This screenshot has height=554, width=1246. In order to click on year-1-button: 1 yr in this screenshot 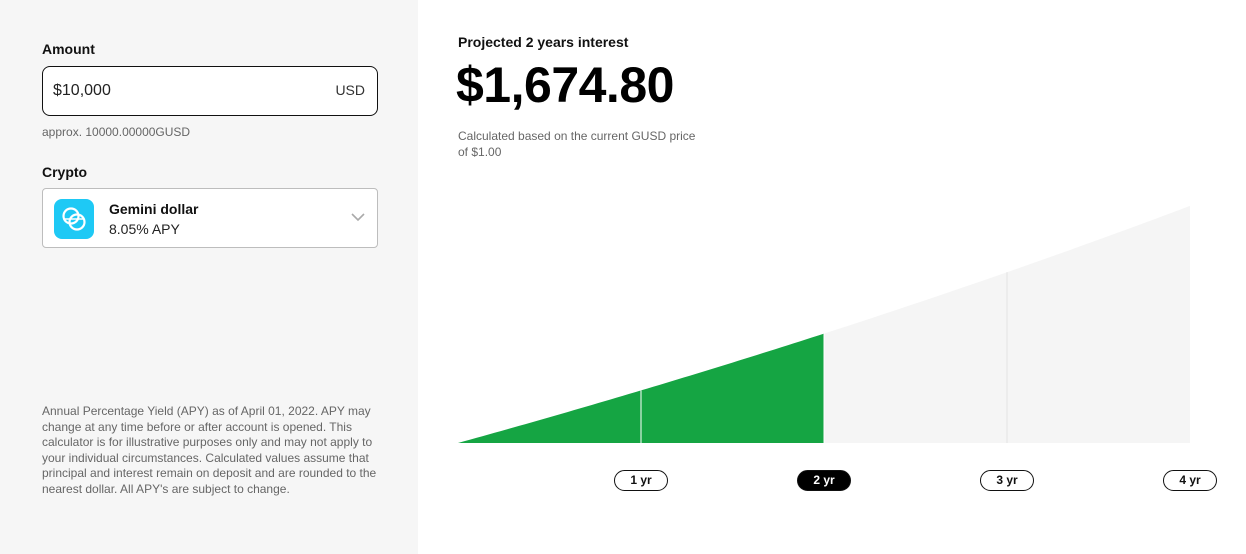, I will do `click(641, 480)`.